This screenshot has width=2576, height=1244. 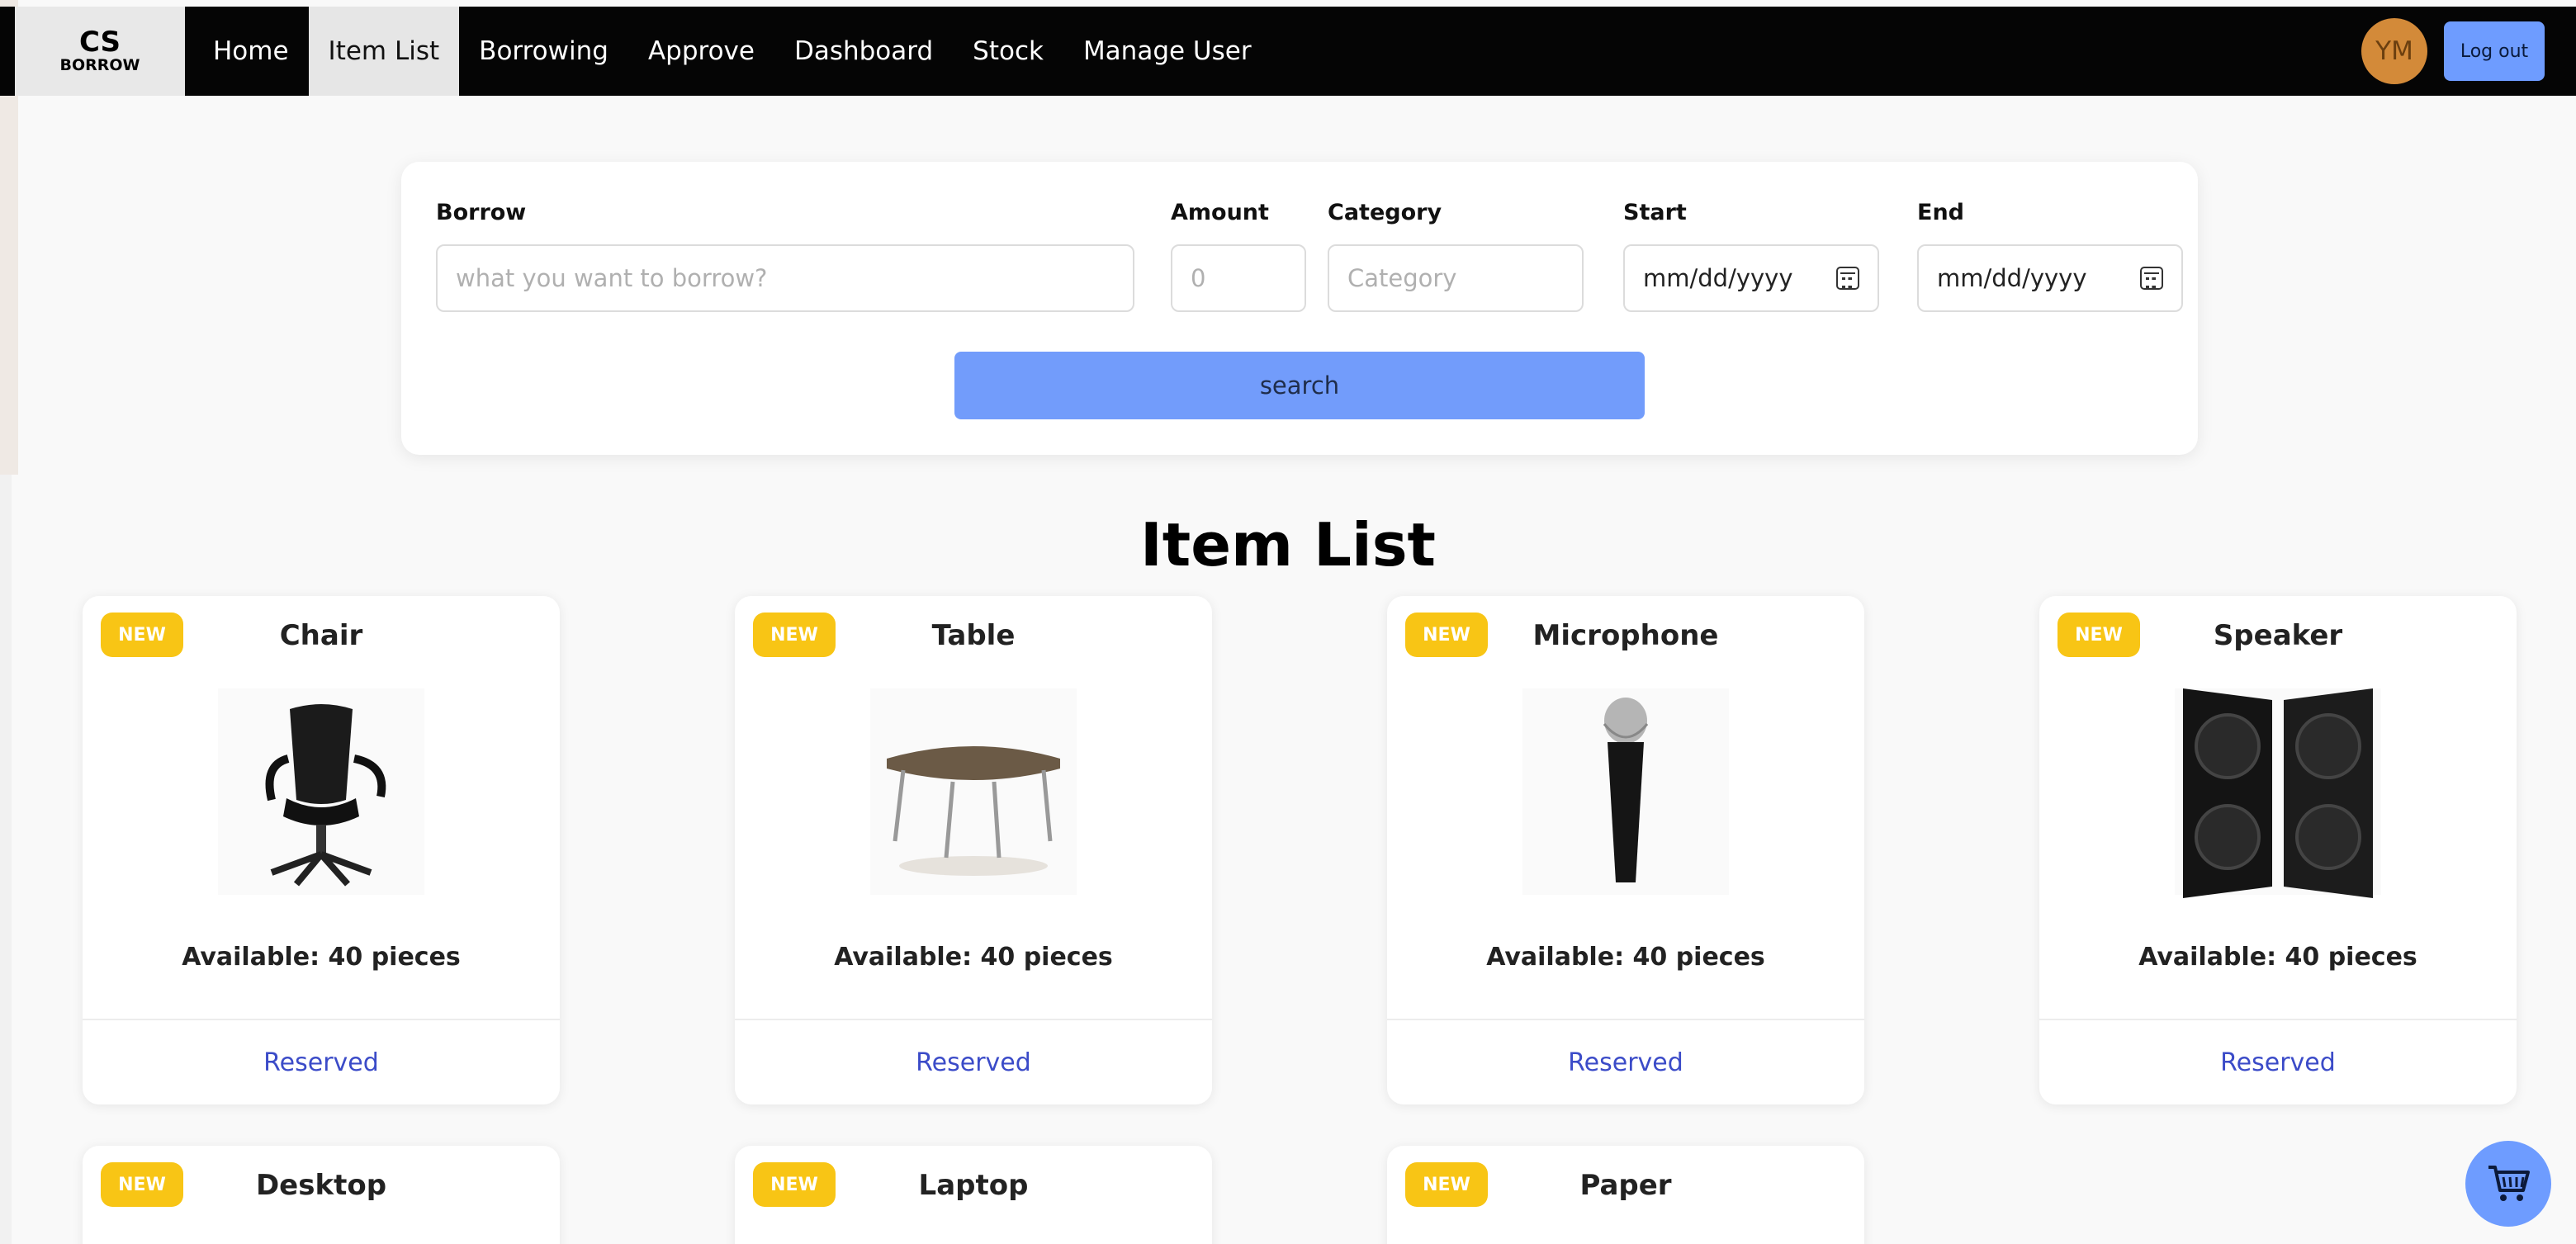 I want to click on item-card-table: NEW Table Available: 40 pieces Reserved, so click(x=973, y=850).